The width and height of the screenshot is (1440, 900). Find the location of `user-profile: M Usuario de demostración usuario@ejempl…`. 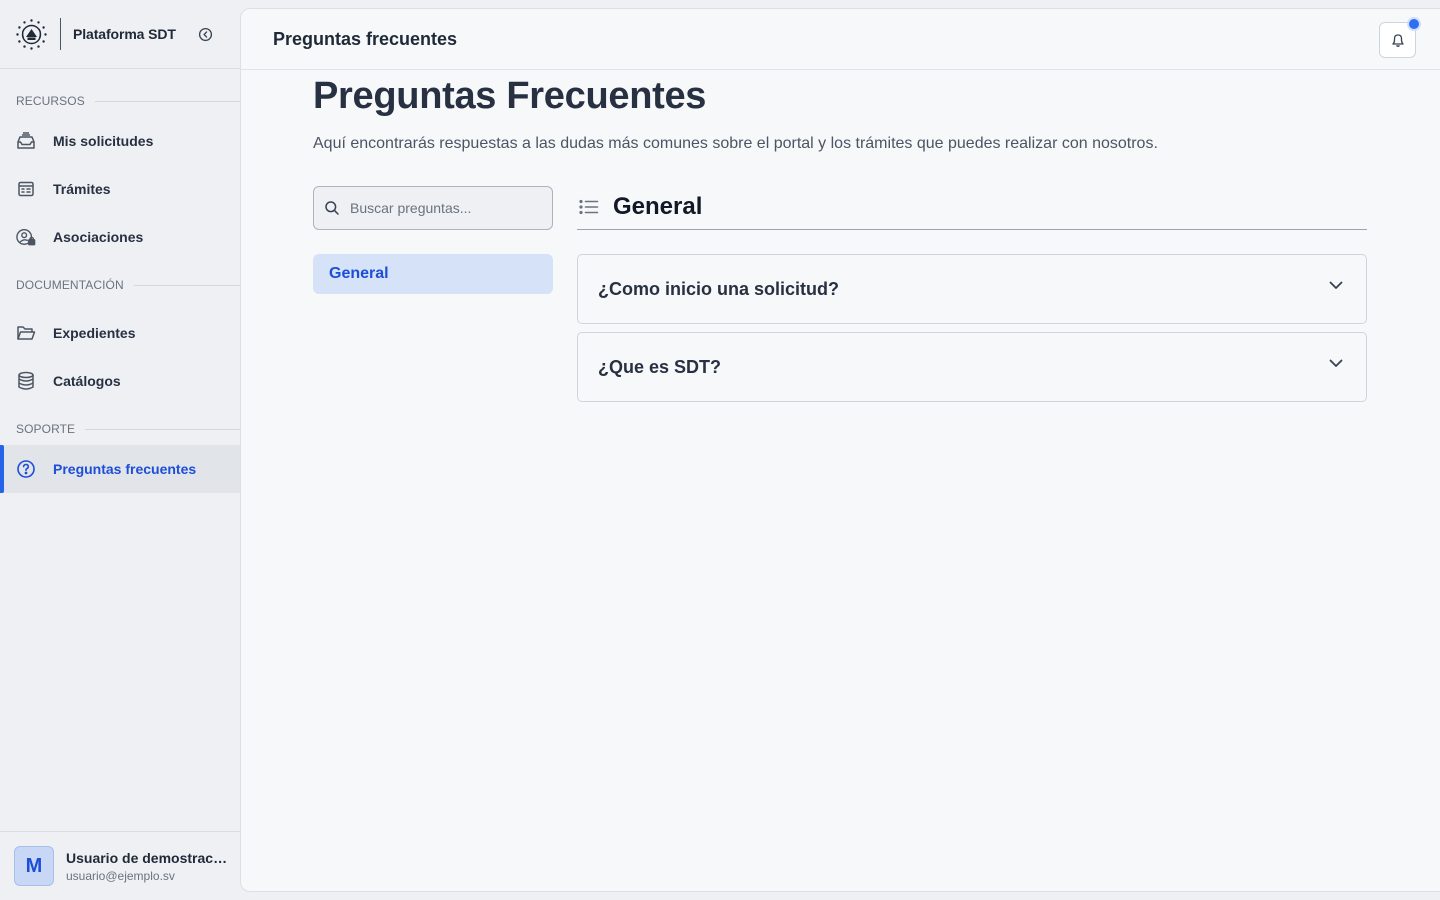

user-profile: M Usuario de demostración usuario@ejempl… is located at coordinates (120, 865).